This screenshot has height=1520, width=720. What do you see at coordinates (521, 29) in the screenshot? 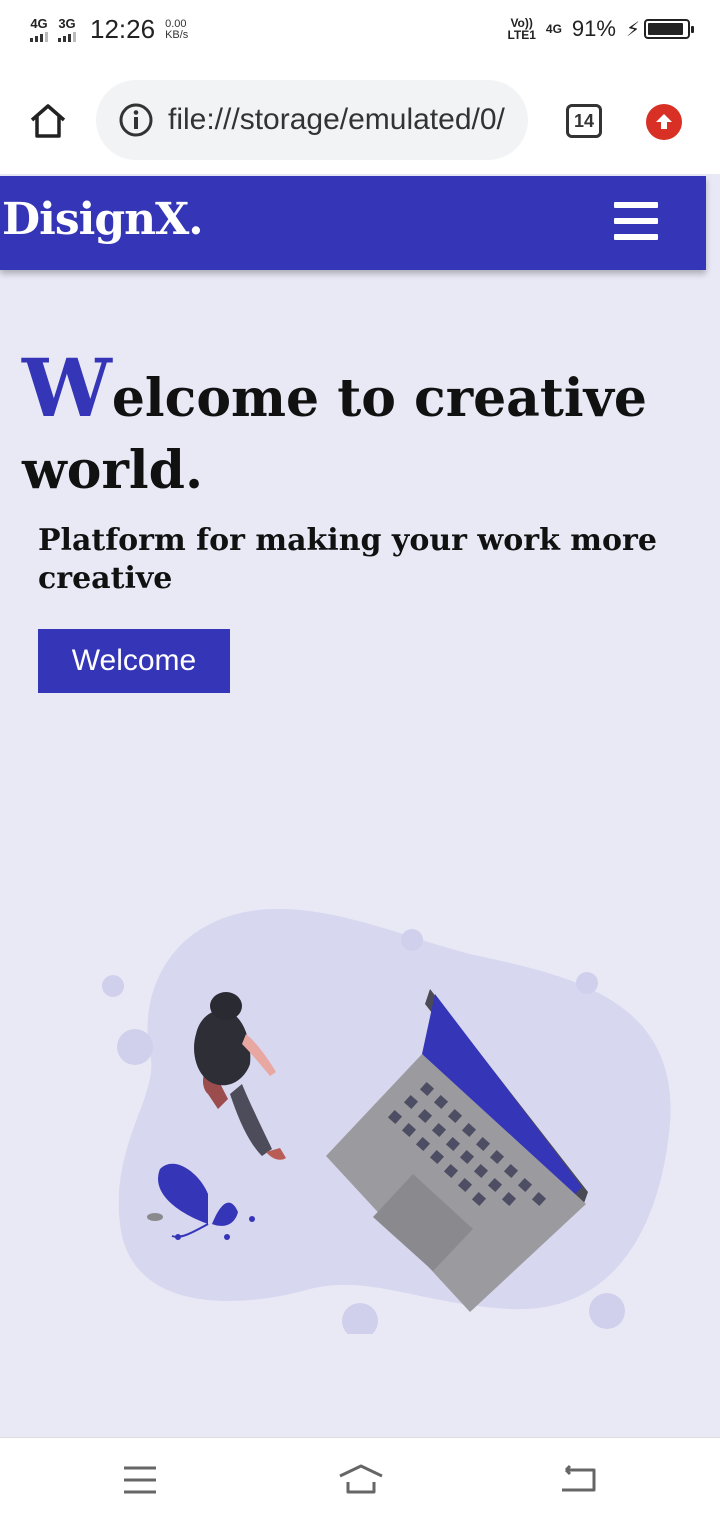
I see `volte-indicator: Vo)) LTE1` at bounding box center [521, 29].